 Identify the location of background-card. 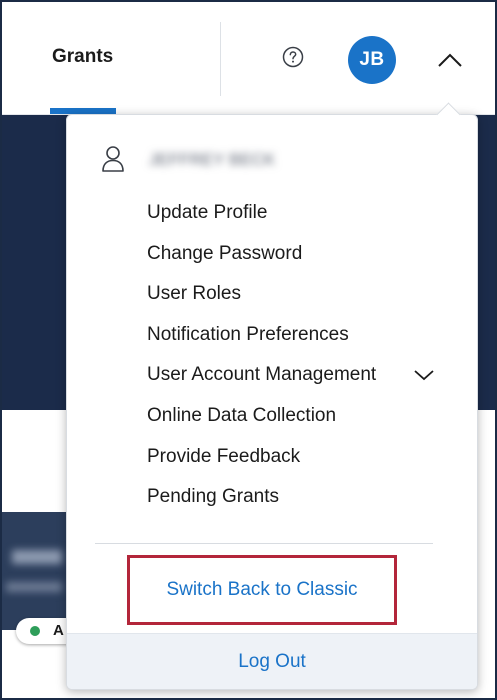
(37, 571).